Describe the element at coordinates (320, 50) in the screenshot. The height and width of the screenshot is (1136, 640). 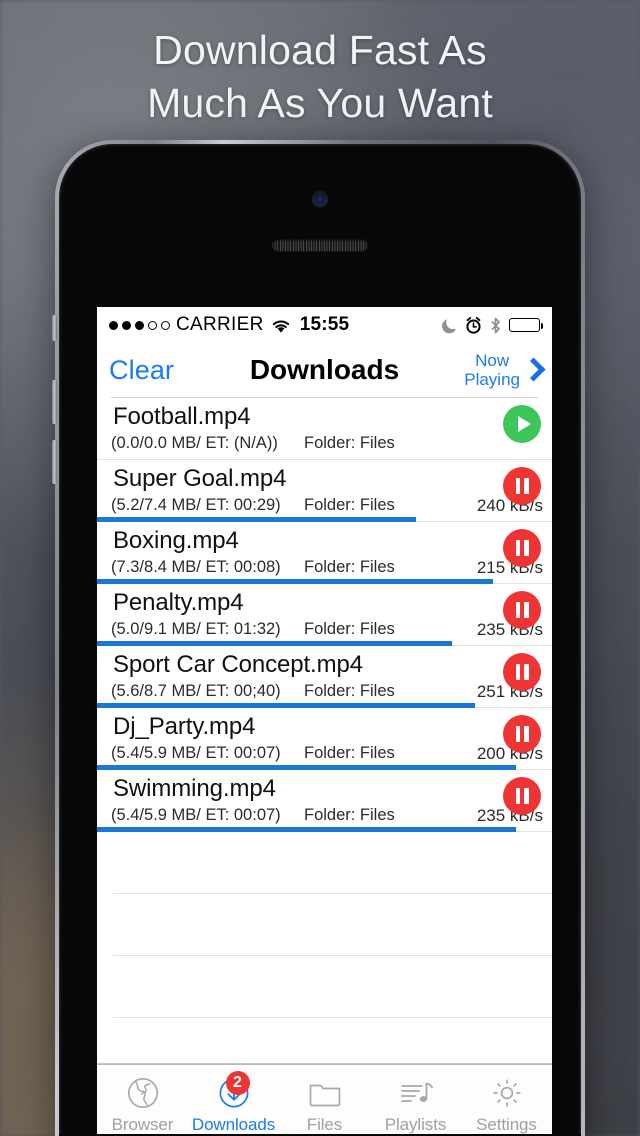
I see `headline-line-1: Download Fast As` at that location.